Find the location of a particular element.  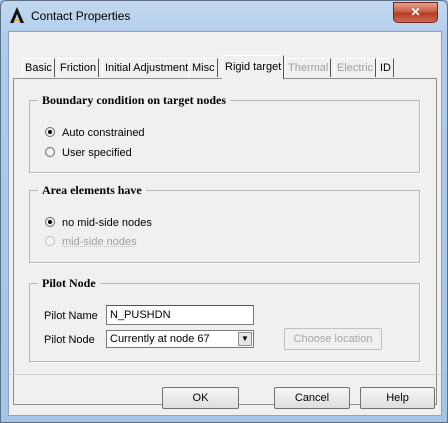

tab-thermal: Thermal is located at coordinates (308, 67).